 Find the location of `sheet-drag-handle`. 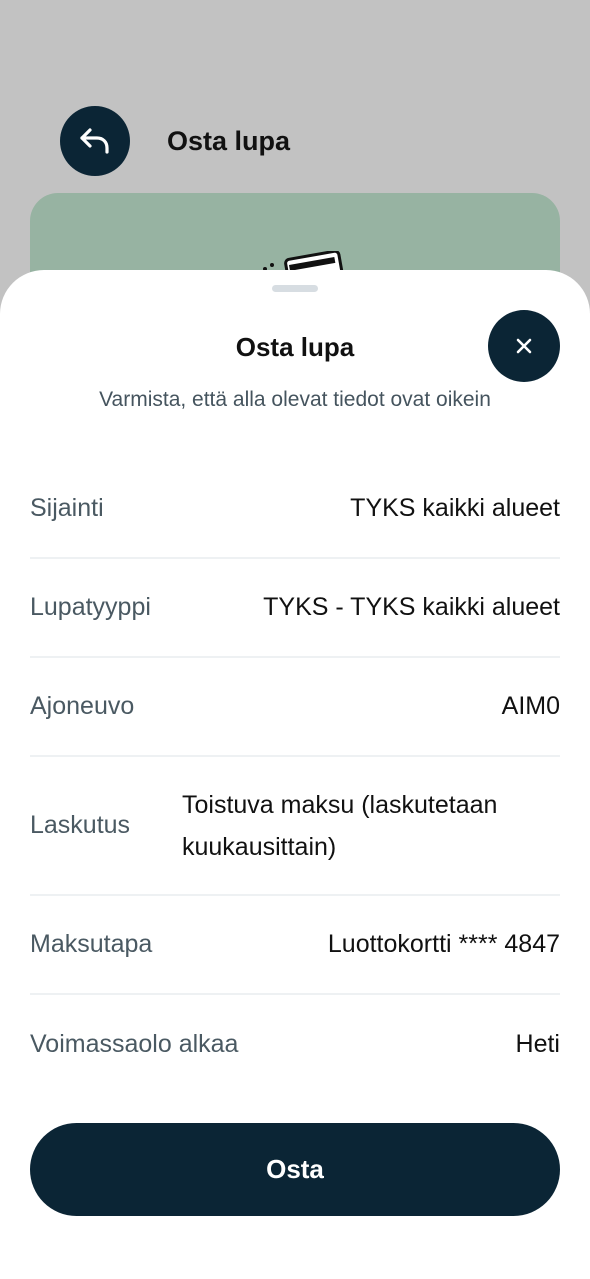

sheet-drag-handle is located at coordinates (295, 288).